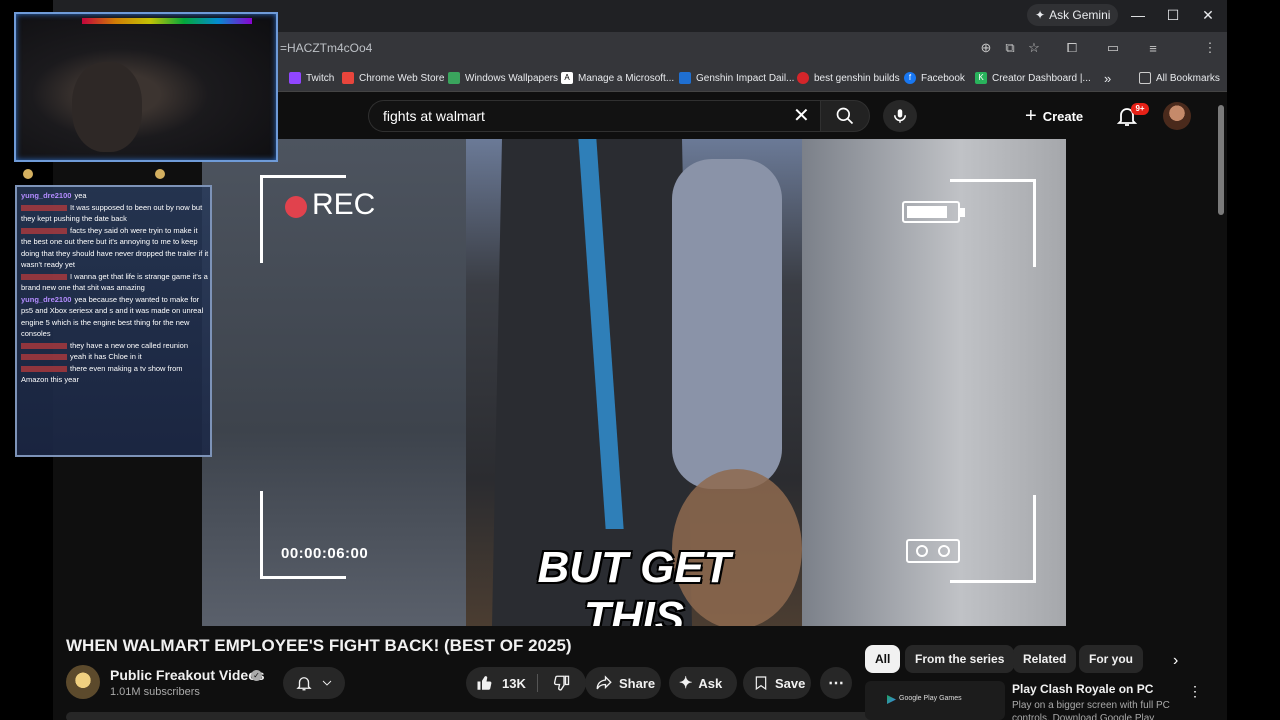 The height and width of the screenshot is (720, 1280). I want to click on recommendation-menu-icon: ⋮, so click(1195, 691).